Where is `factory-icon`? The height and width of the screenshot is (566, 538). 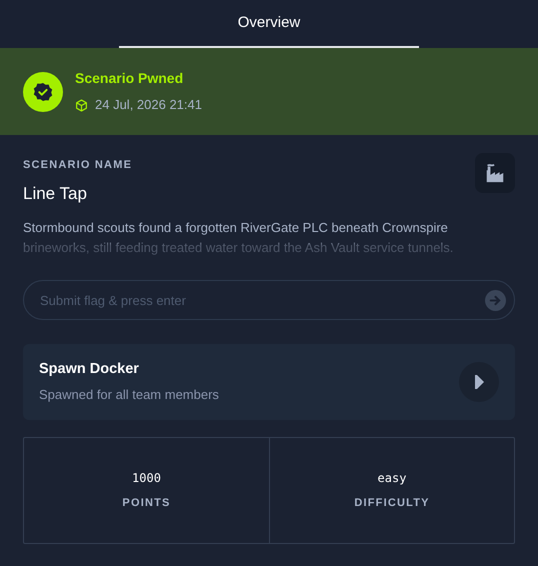 factory-icon is located at coordinates (495, 173).